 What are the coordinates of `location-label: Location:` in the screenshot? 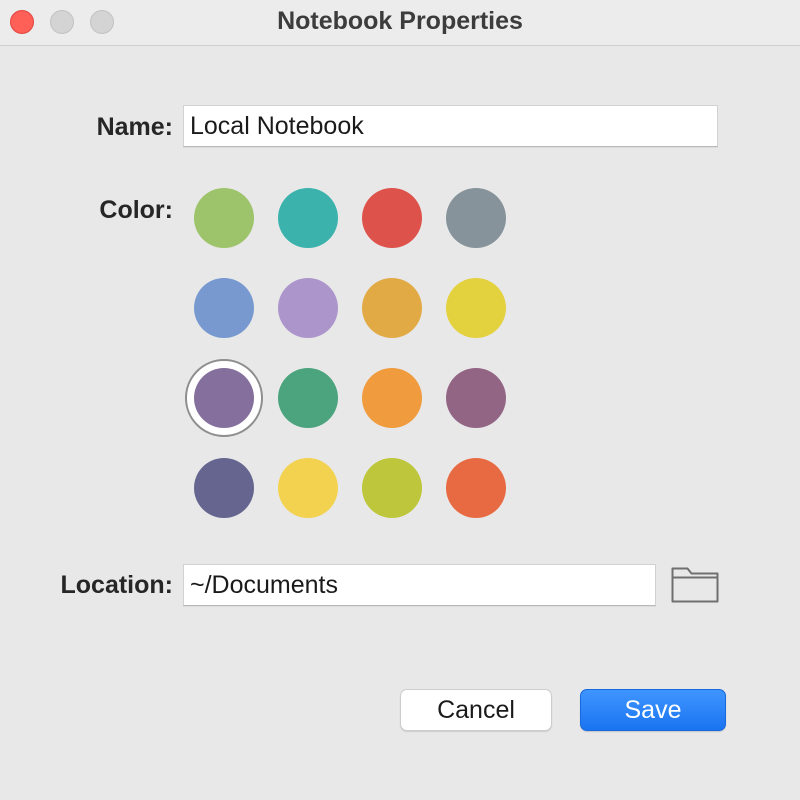 It's located at (117, 585).